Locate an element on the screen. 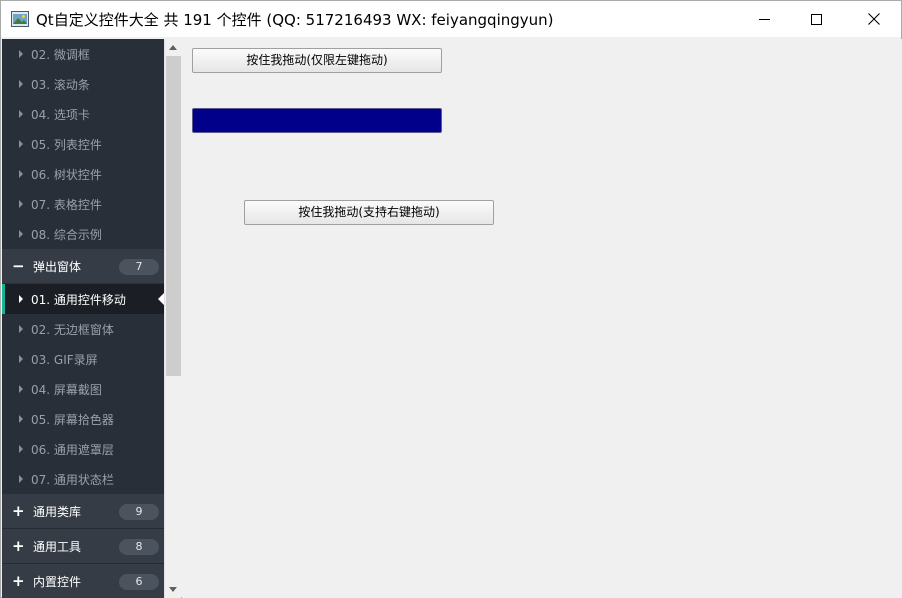  sidebar-item: 02. 微调框 is located at coordinates (83, 54).